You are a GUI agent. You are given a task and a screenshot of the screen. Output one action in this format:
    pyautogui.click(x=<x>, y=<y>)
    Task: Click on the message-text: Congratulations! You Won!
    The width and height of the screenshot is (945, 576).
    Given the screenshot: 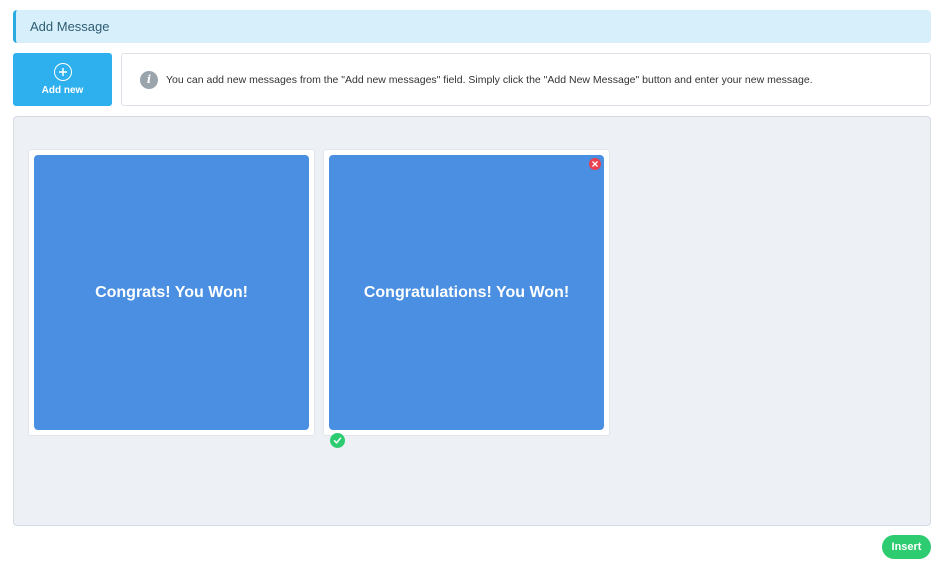 What is the action you would take?
    pyautogui.click(x=466, y=292)
    